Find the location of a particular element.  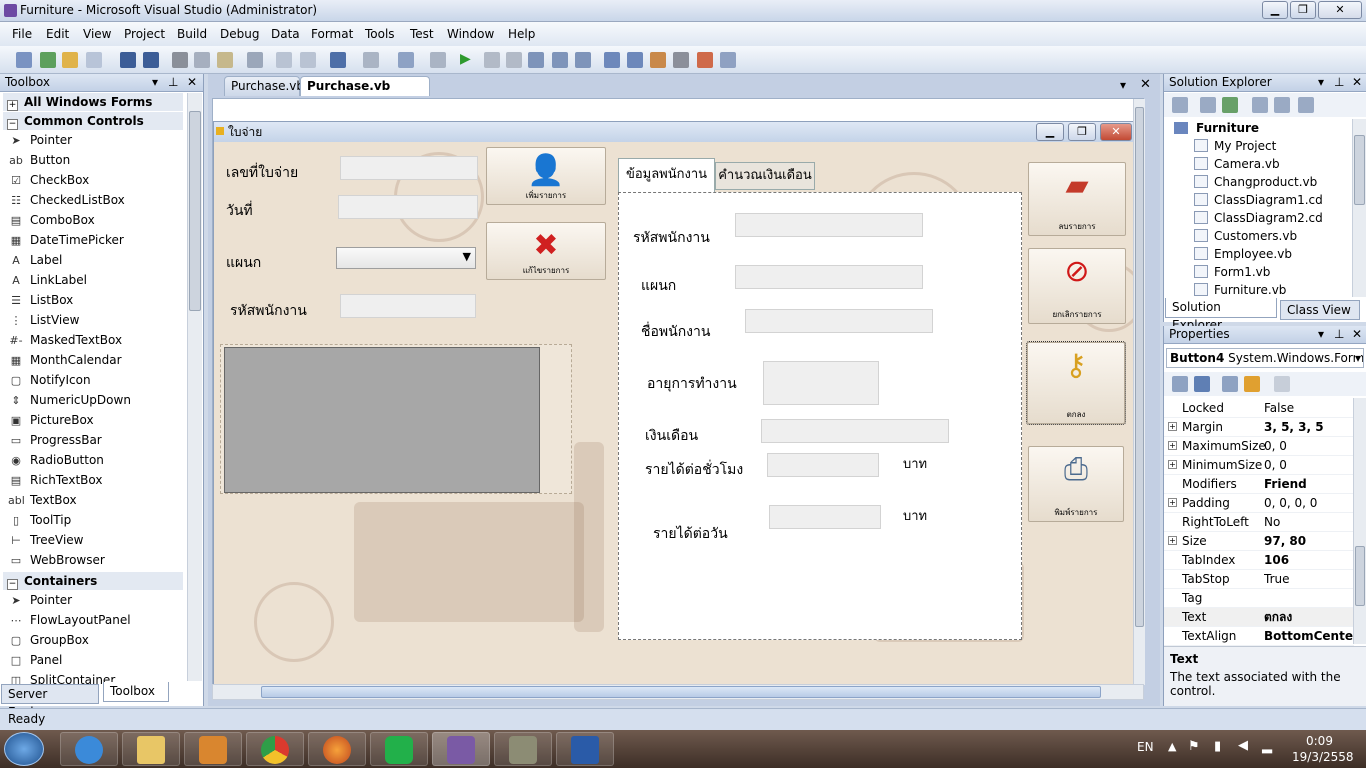

add-item-icon is located at coordinates (48, 60).